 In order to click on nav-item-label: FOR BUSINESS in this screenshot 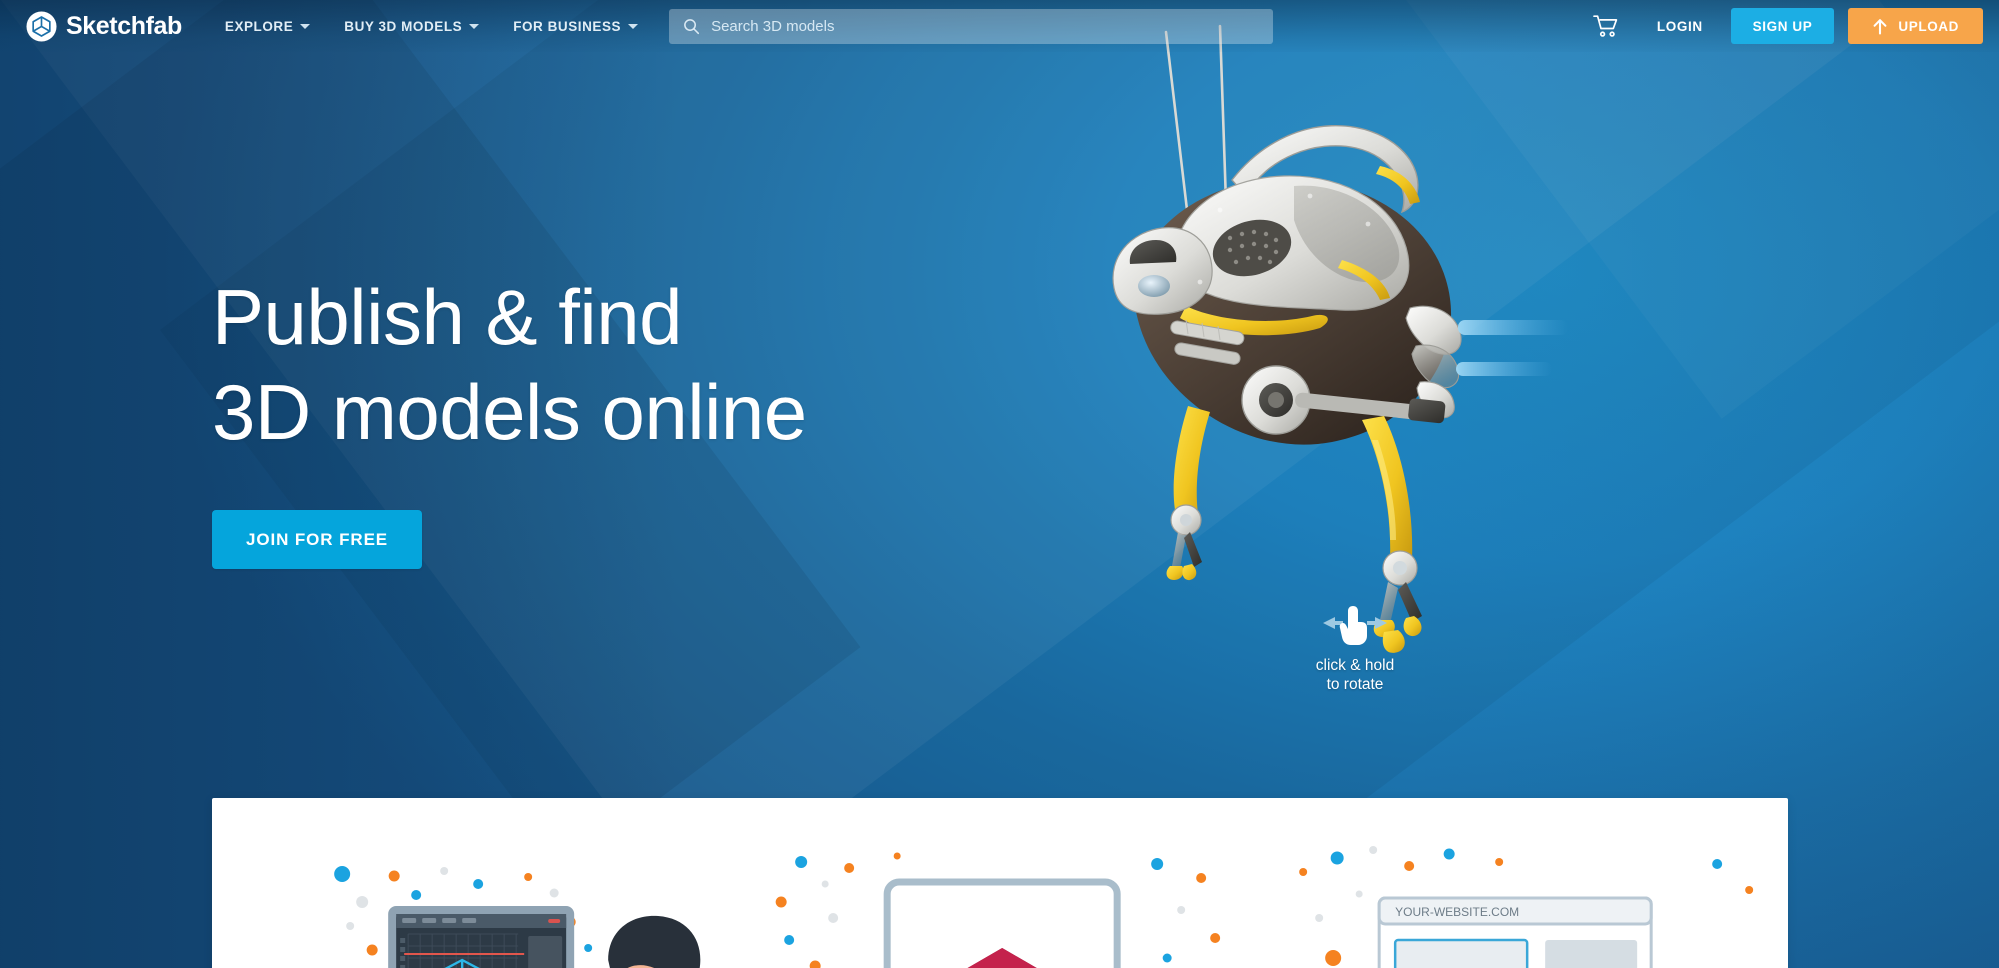, I will do `click(567, 26)`.